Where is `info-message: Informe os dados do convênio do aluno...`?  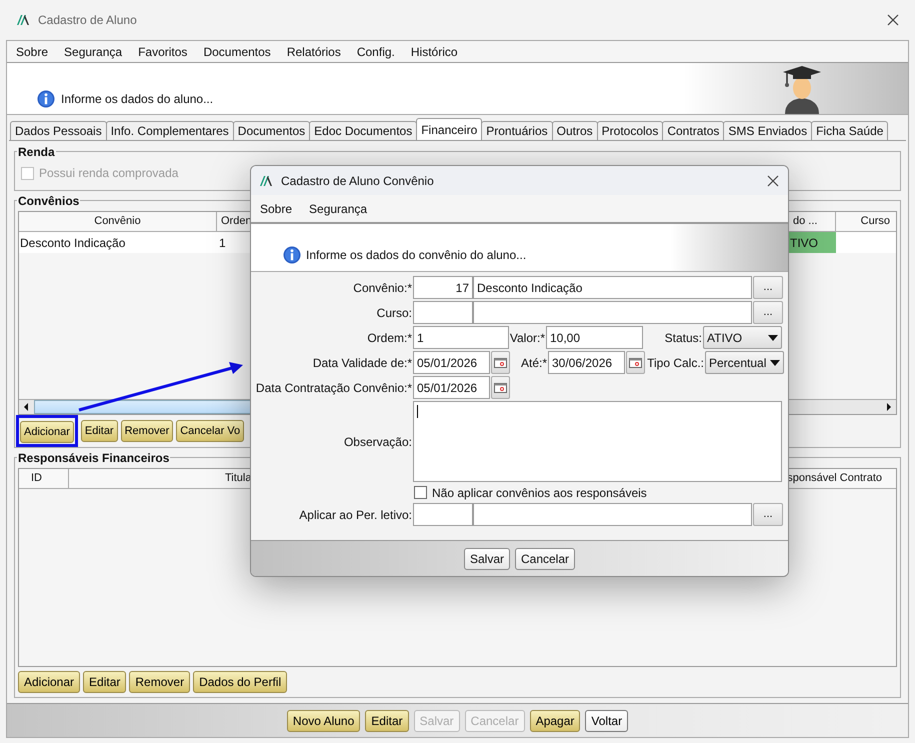
info-message: Informe os dados do convênio do aluno... is located at coordinates (416, 255).